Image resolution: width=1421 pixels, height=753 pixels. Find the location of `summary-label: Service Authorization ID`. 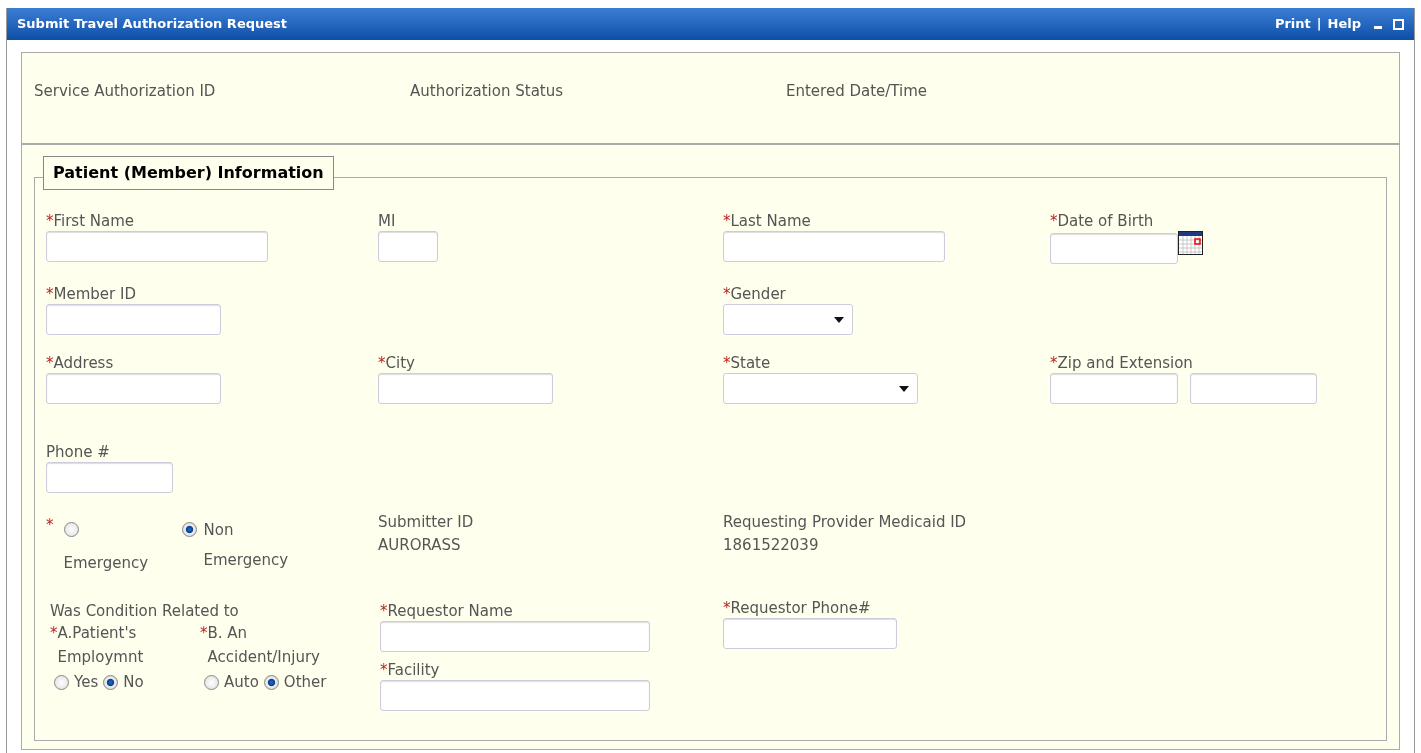

summary-label: Service Authorization ID is located at coordinates (125, 91).